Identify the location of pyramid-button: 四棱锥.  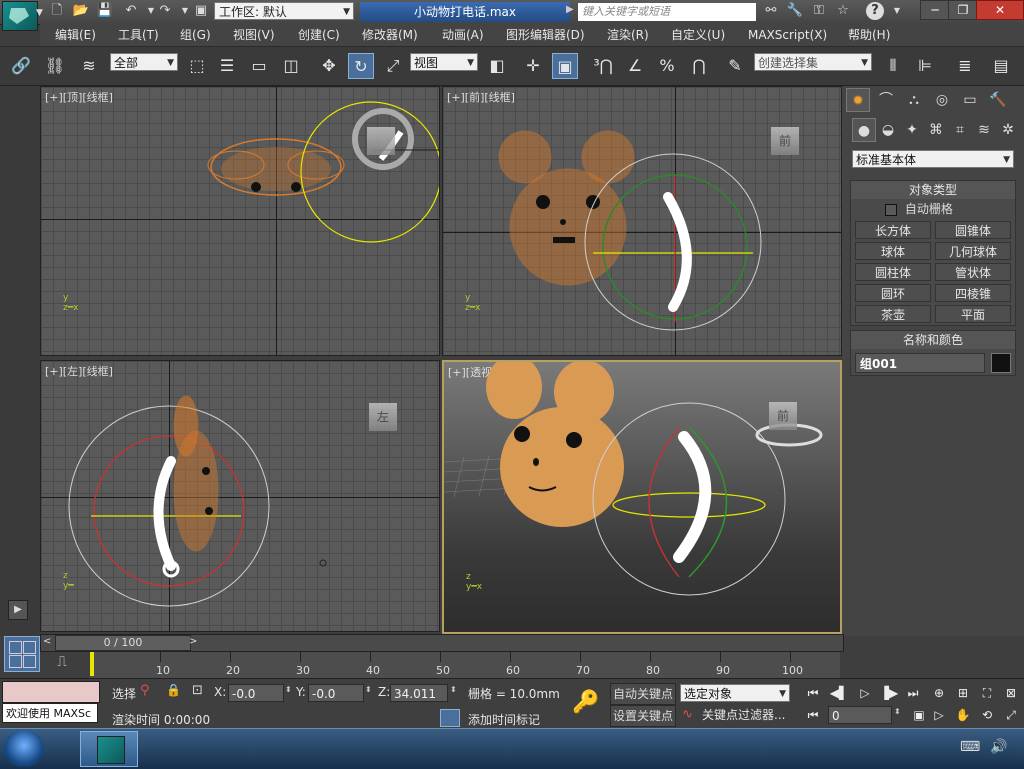
(973, 293).